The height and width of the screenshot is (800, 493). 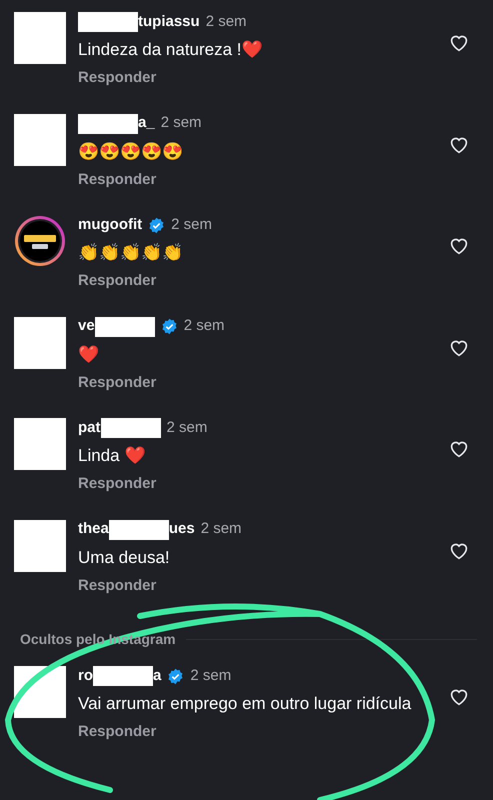 What do you see at coordinates (93, 529) in the screenshot?
I see `username: thea` at bounding box center [93, 529].